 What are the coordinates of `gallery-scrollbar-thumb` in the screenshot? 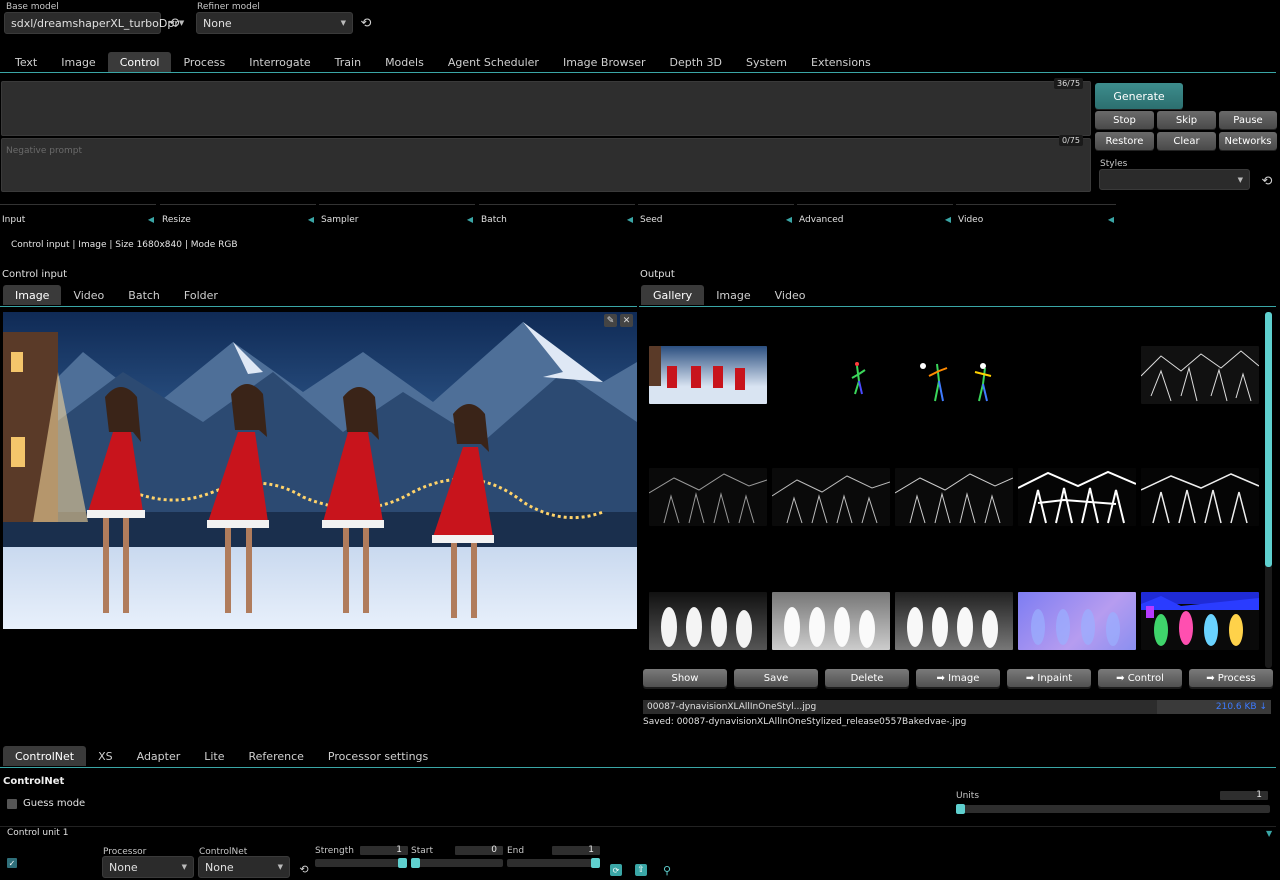 It's located at (1268, 439).